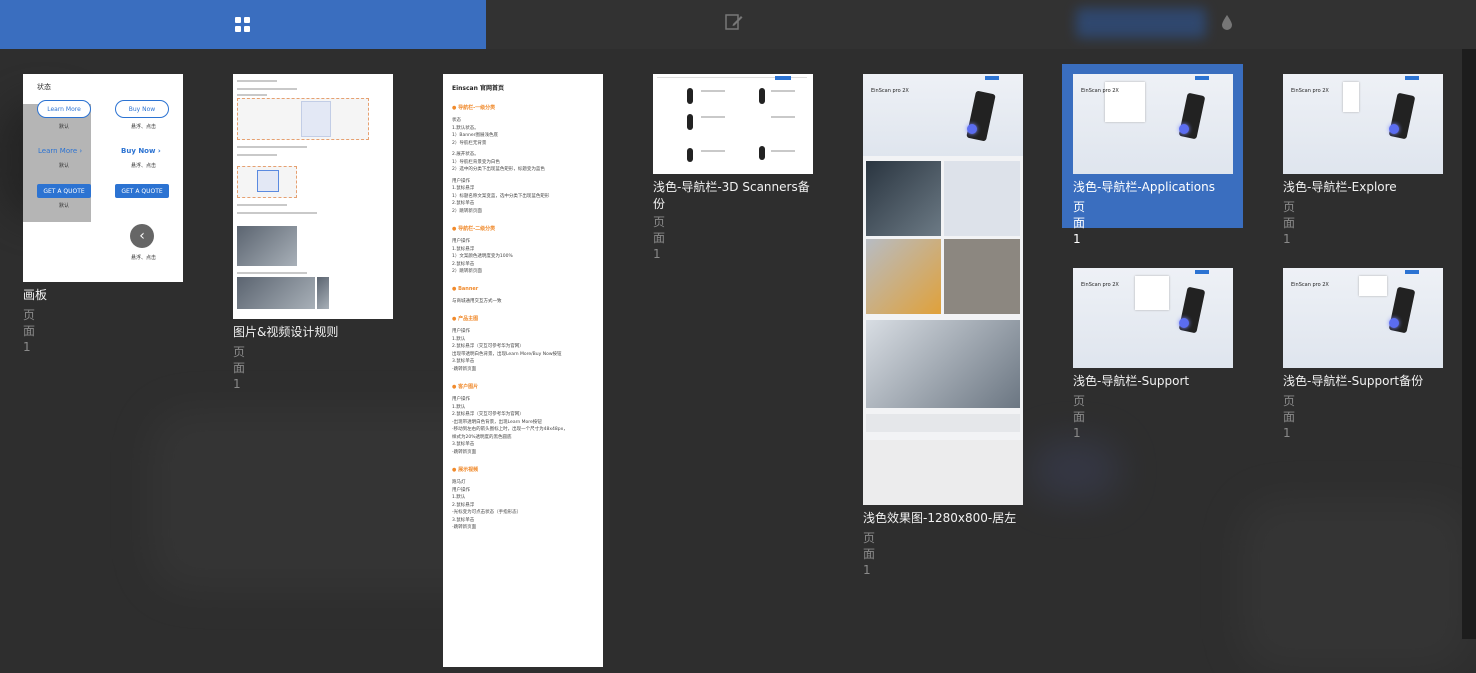 The height and width of the screenshot is (673, 1476). Describe the element at coordinates (524, 296) in the screenshot. I see `doc-section: ● Banner 与商城通用交互方式一致` at that location.